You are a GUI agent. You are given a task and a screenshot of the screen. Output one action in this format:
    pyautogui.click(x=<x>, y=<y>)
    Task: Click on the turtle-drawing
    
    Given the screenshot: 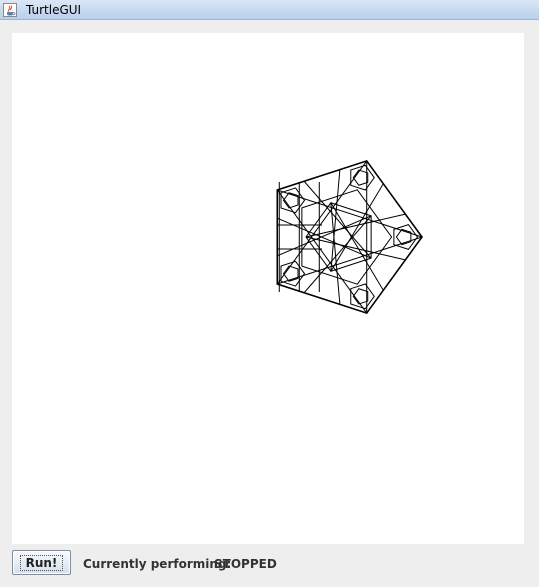 What is the action you would take?
    pyautogui.click(x=349, y=237)
    